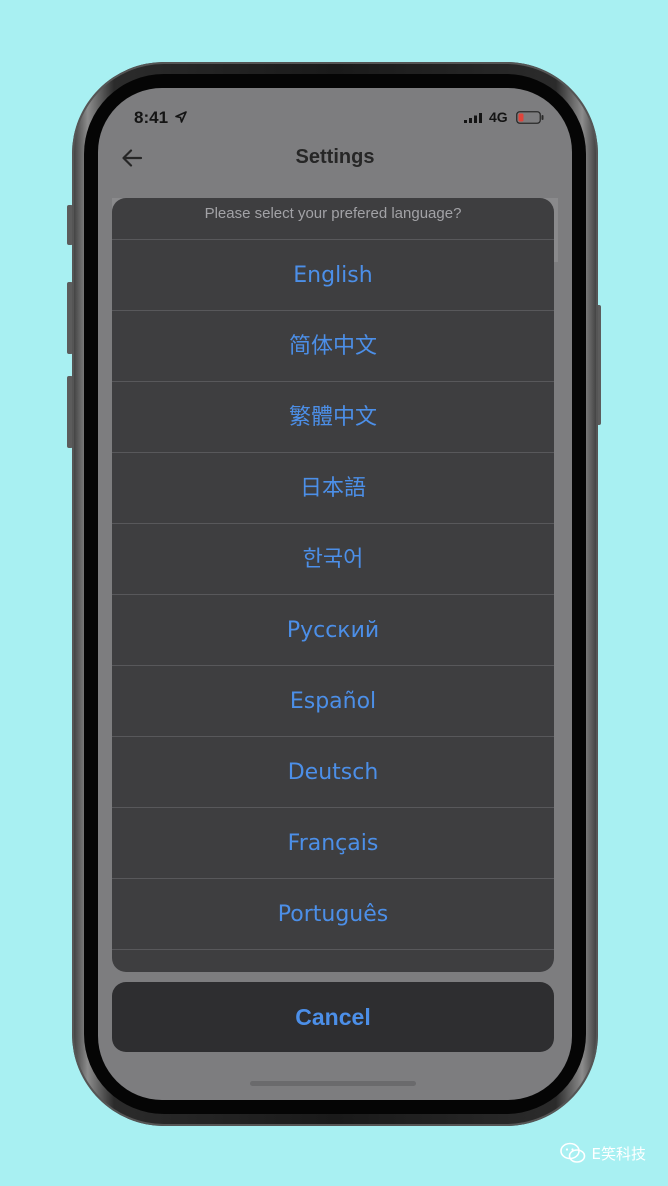 The image size is (668, 1186). I want to click on watermark: E笑科技, so click(602, 1153).